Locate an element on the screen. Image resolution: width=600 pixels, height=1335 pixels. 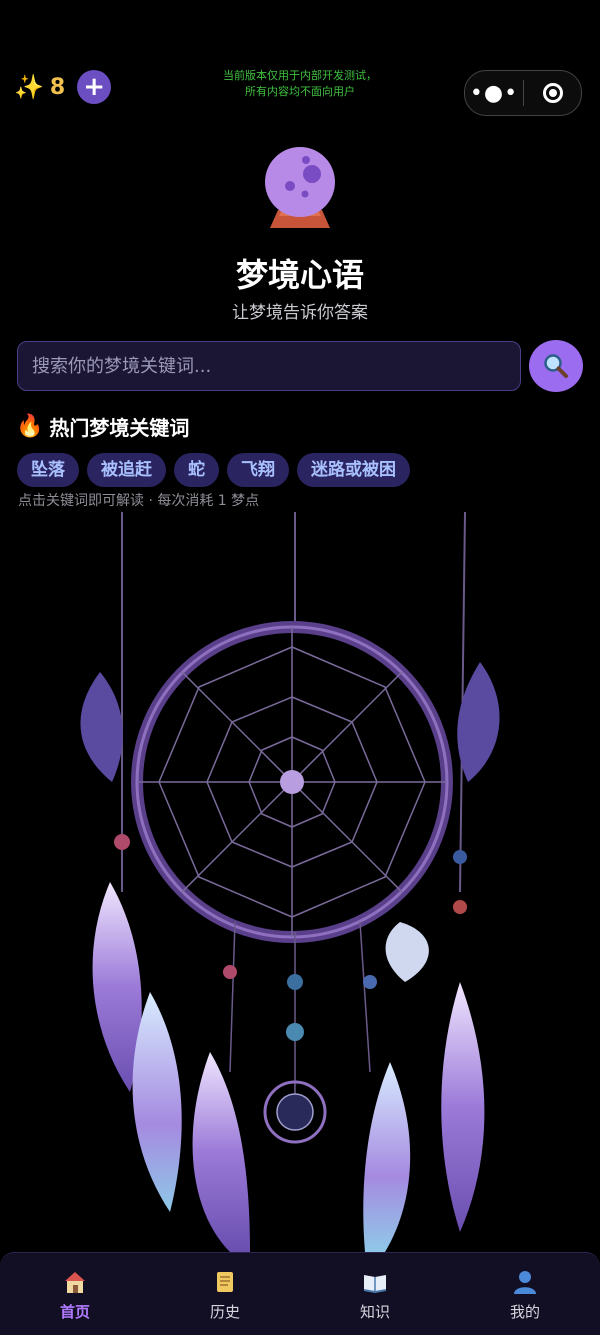
tab-home-label: 首页 is located at coordinates (74, 1312).